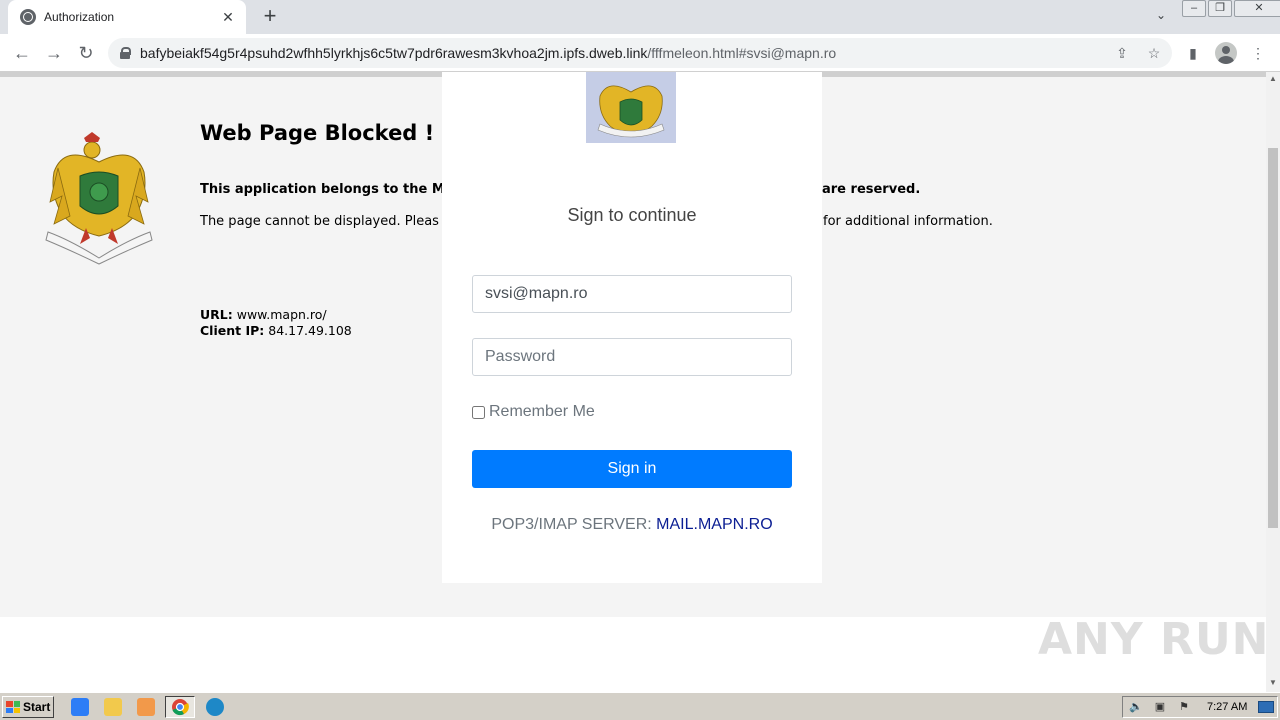  Describe the element at coordinates (640, 17) in the screenshot. I see `tab-strip: Authorization ✕ + ⌄ – ❐ ✕` at that location.